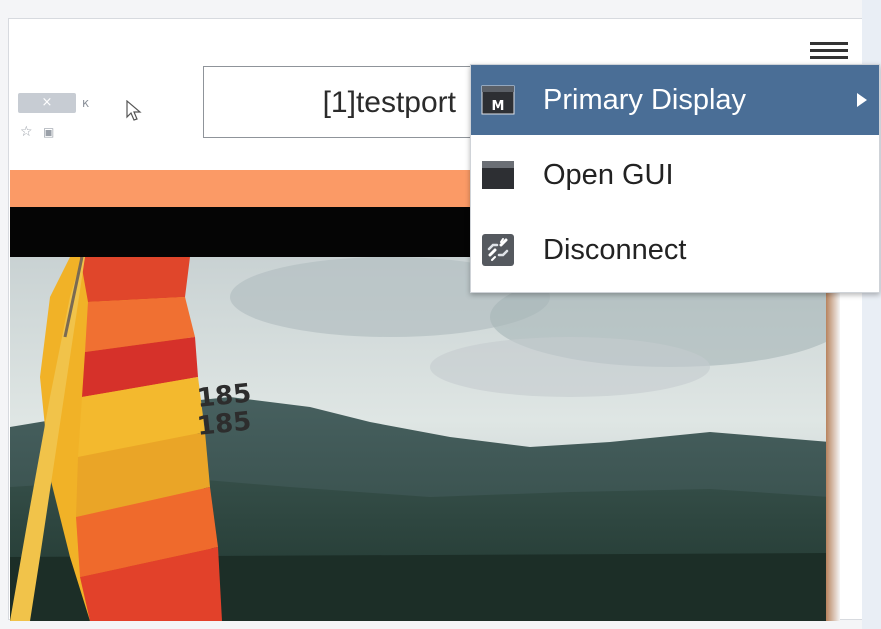 This screenshot has height=629, width=881. Describe the element at coordinates (240, 188) in the screenshot. I see `video-header-bar` at that location.